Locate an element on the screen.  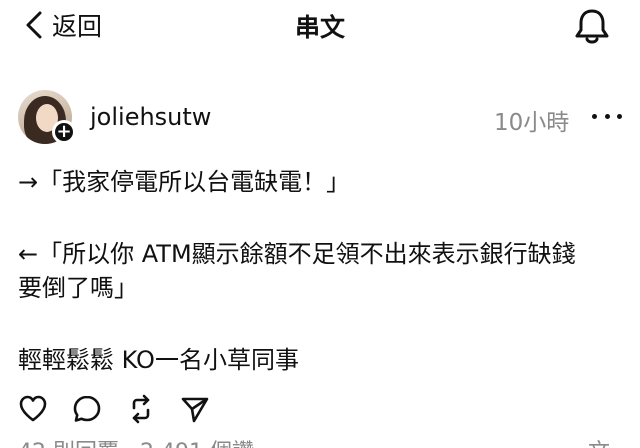
post-actions is located at coordinates (126, 410).